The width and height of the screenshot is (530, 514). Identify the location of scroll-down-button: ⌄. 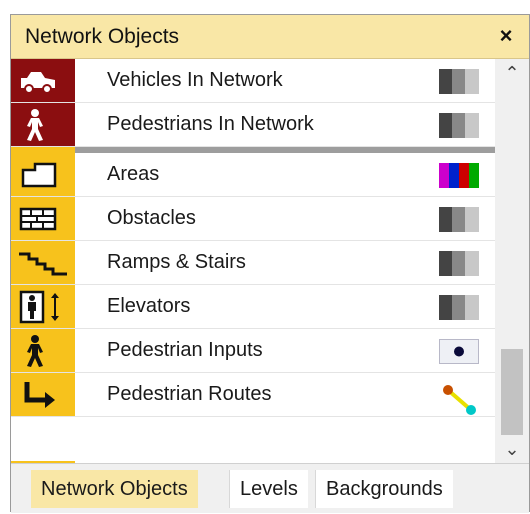
(512, 449).